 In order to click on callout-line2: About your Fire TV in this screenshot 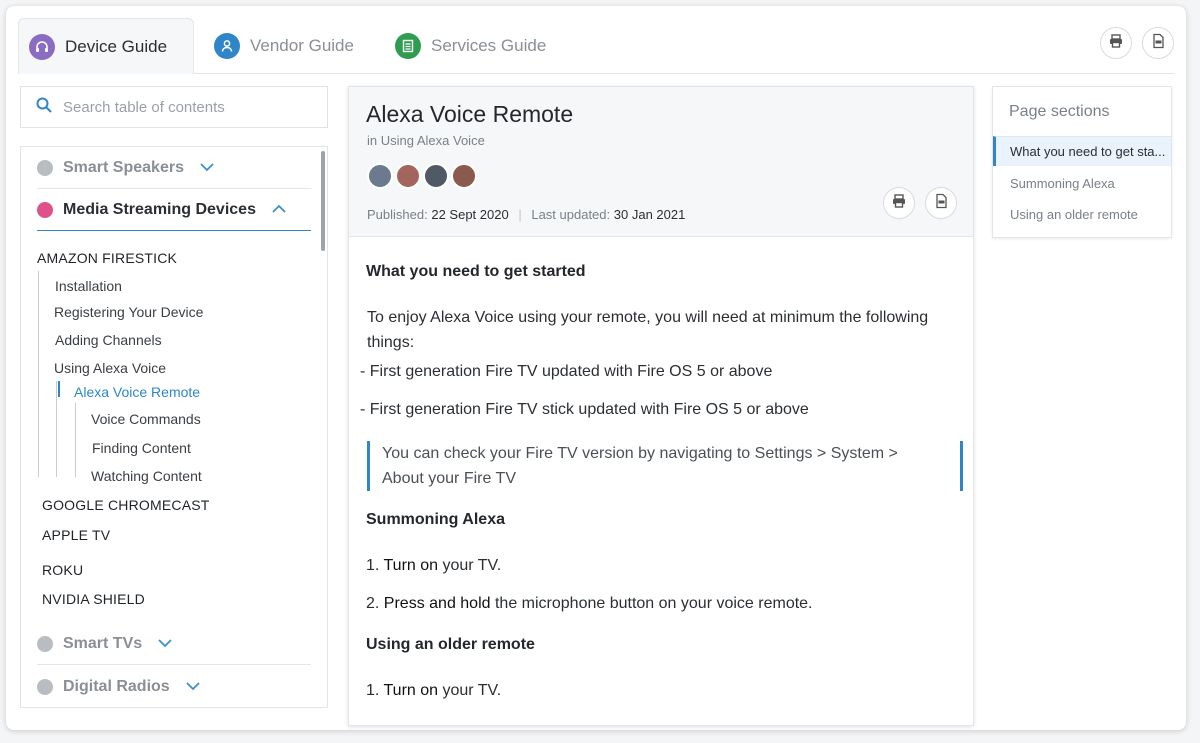, I will do `click(449, 478)`.